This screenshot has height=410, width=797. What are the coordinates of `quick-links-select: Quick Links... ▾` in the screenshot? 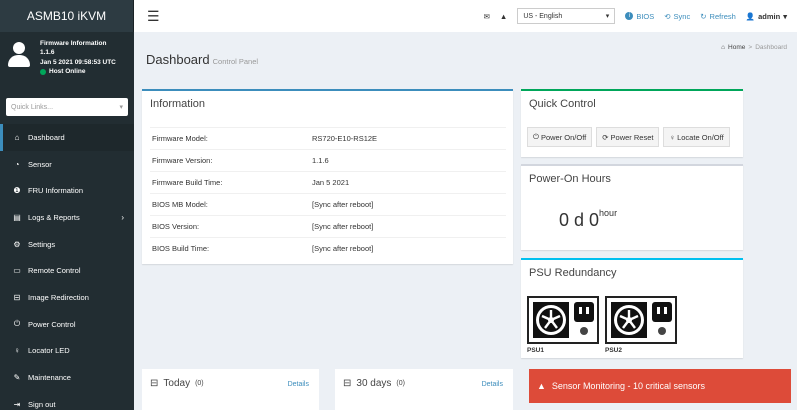 It's located at (67, 107).